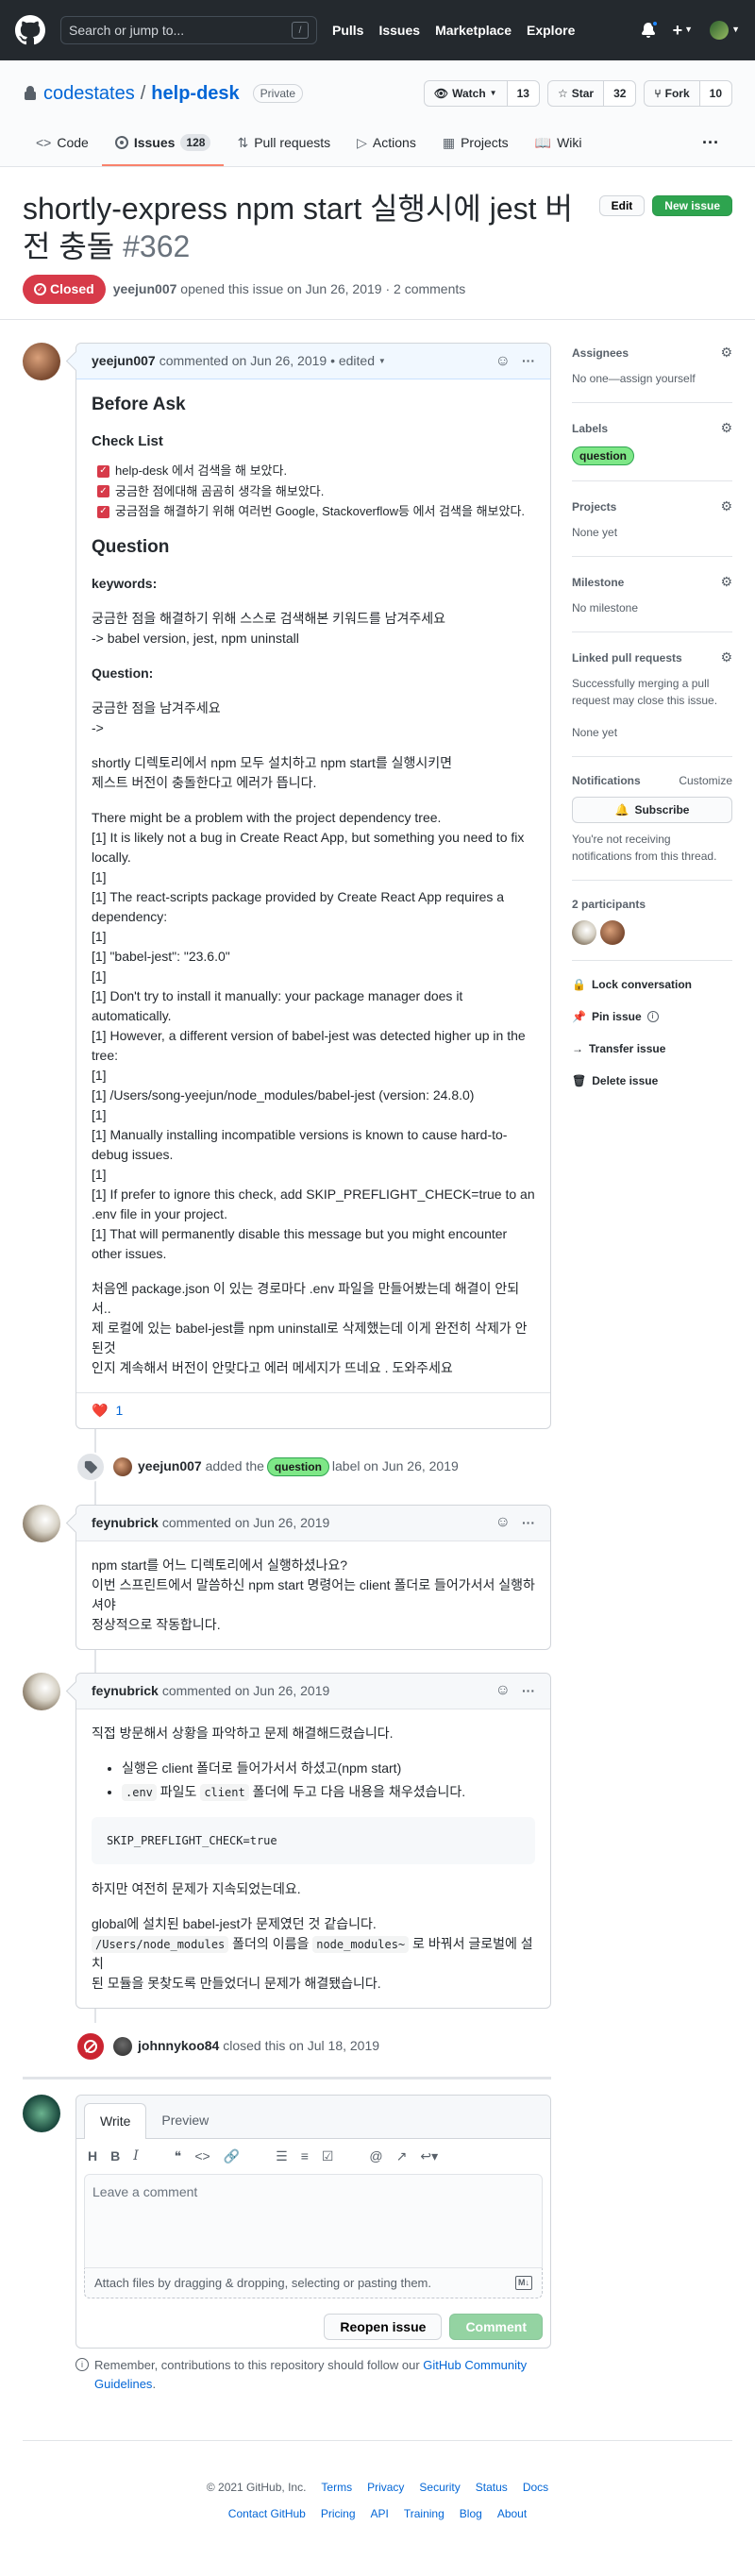 The width and height of the screenshot is (755, 2576). I want to click on comment-textarea: Leave a comment, so click(314, 2220).